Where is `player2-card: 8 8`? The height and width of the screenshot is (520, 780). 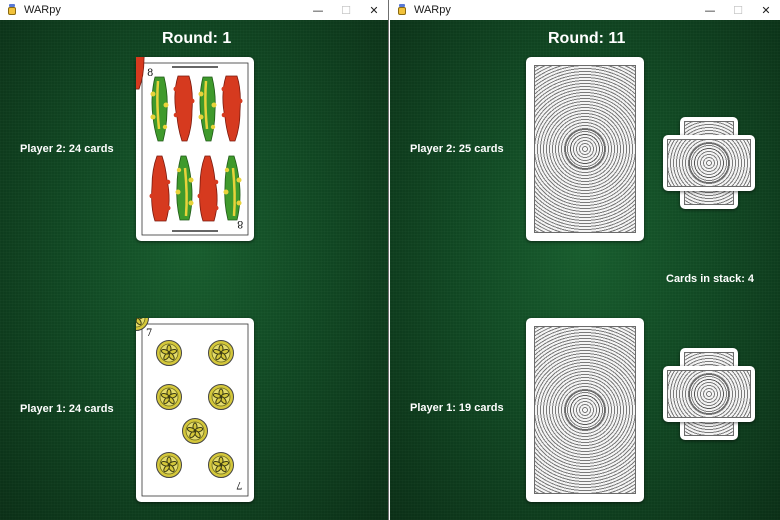
player2-card: 8 8 is located at coordinates (195, 149).